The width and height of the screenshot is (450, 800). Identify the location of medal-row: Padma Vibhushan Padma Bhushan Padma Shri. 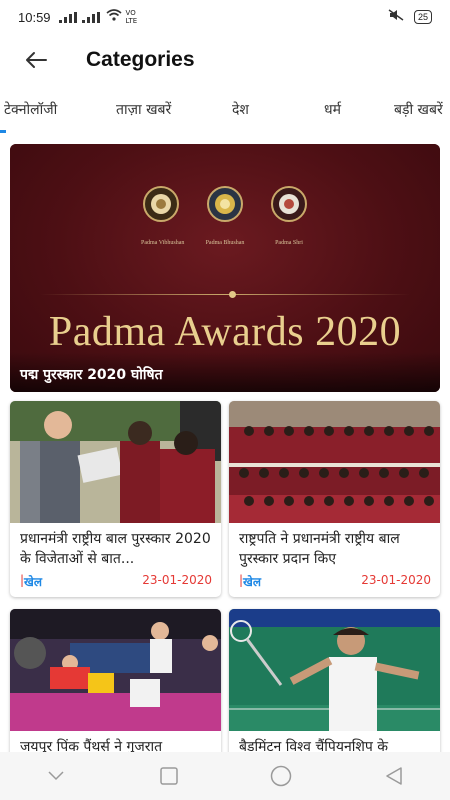
(225, 214).